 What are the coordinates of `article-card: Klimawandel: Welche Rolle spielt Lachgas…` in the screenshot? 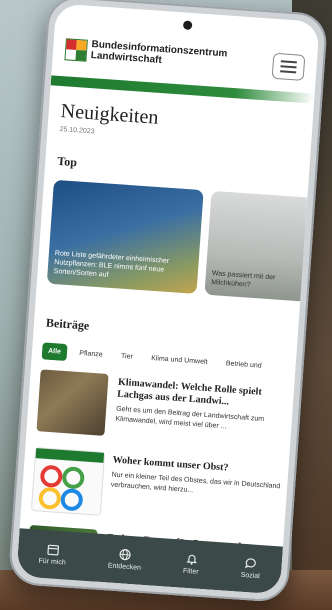 It's located at (169, 413).